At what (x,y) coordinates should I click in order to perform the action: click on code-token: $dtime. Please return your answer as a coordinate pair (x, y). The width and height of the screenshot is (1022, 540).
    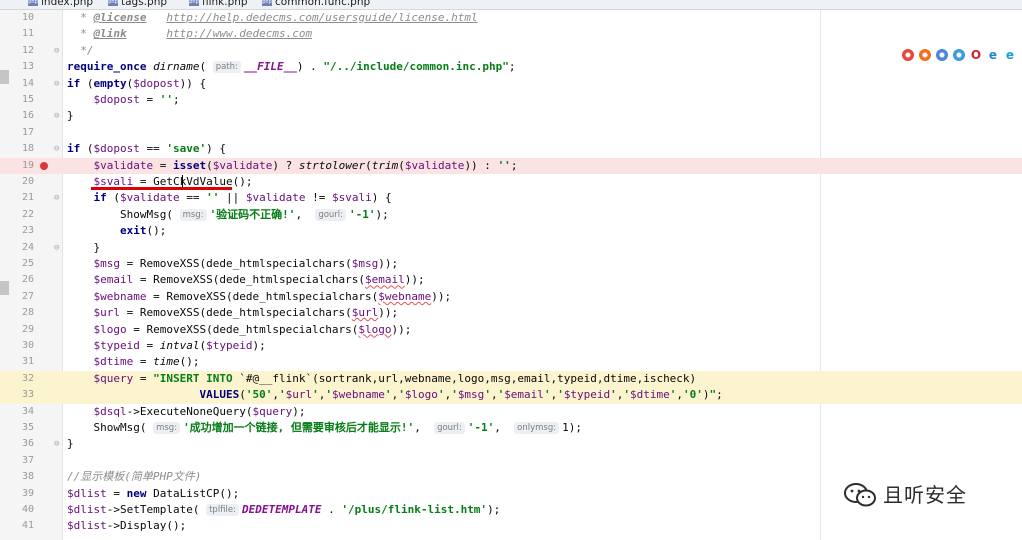
    Looking at the image, I should click on (113, 362).